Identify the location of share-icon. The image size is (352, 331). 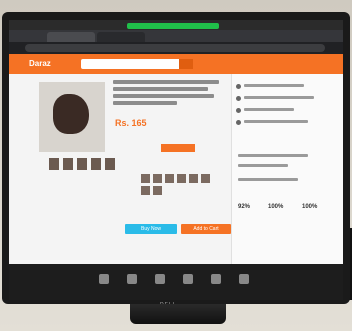
(160, 279).